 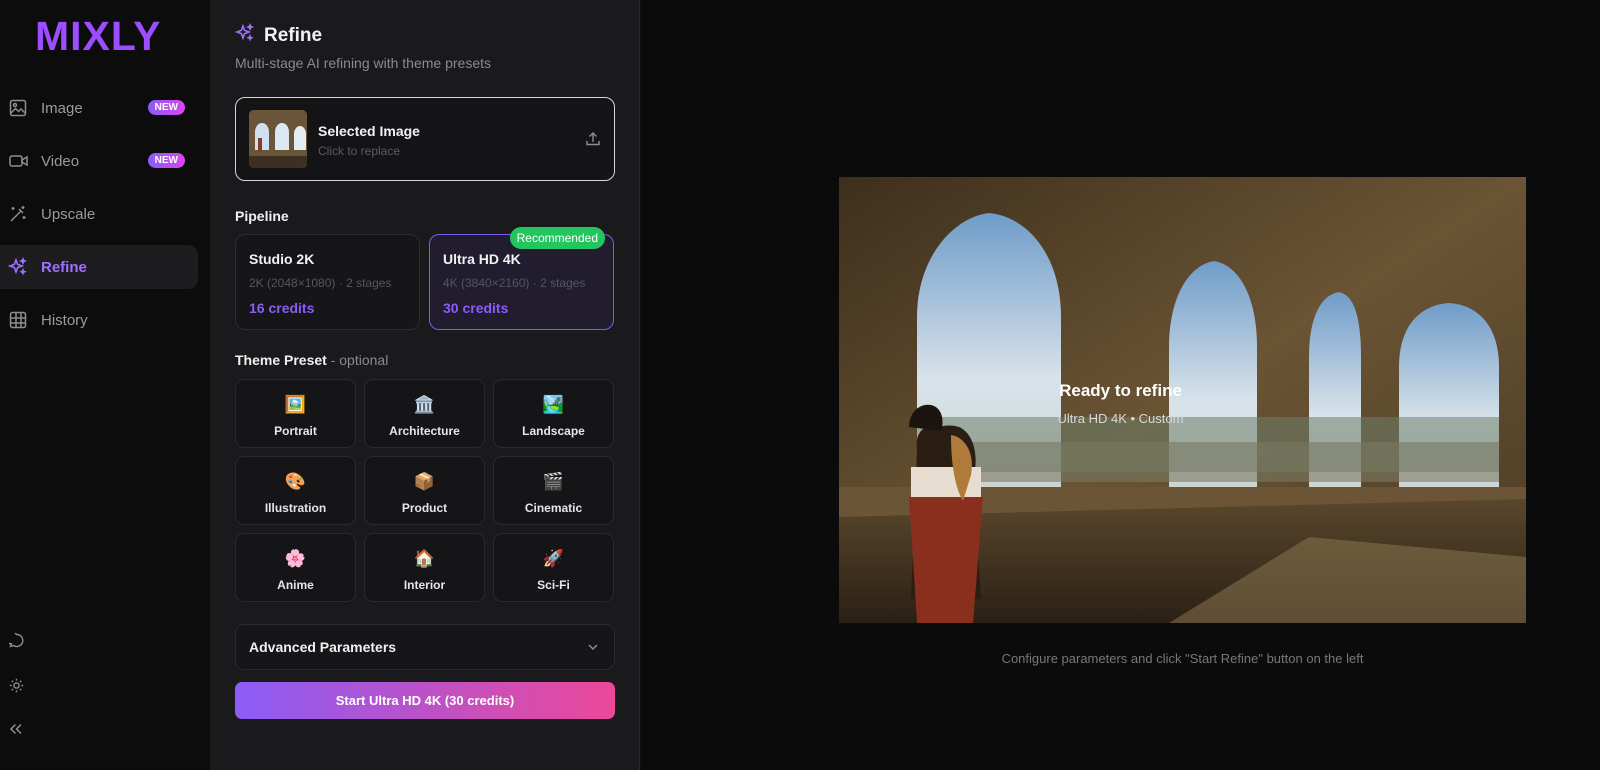 What do you see at coordinates (16, 685) in the screenshot?
I see `sun-icon` at bounding box center [16, 685].